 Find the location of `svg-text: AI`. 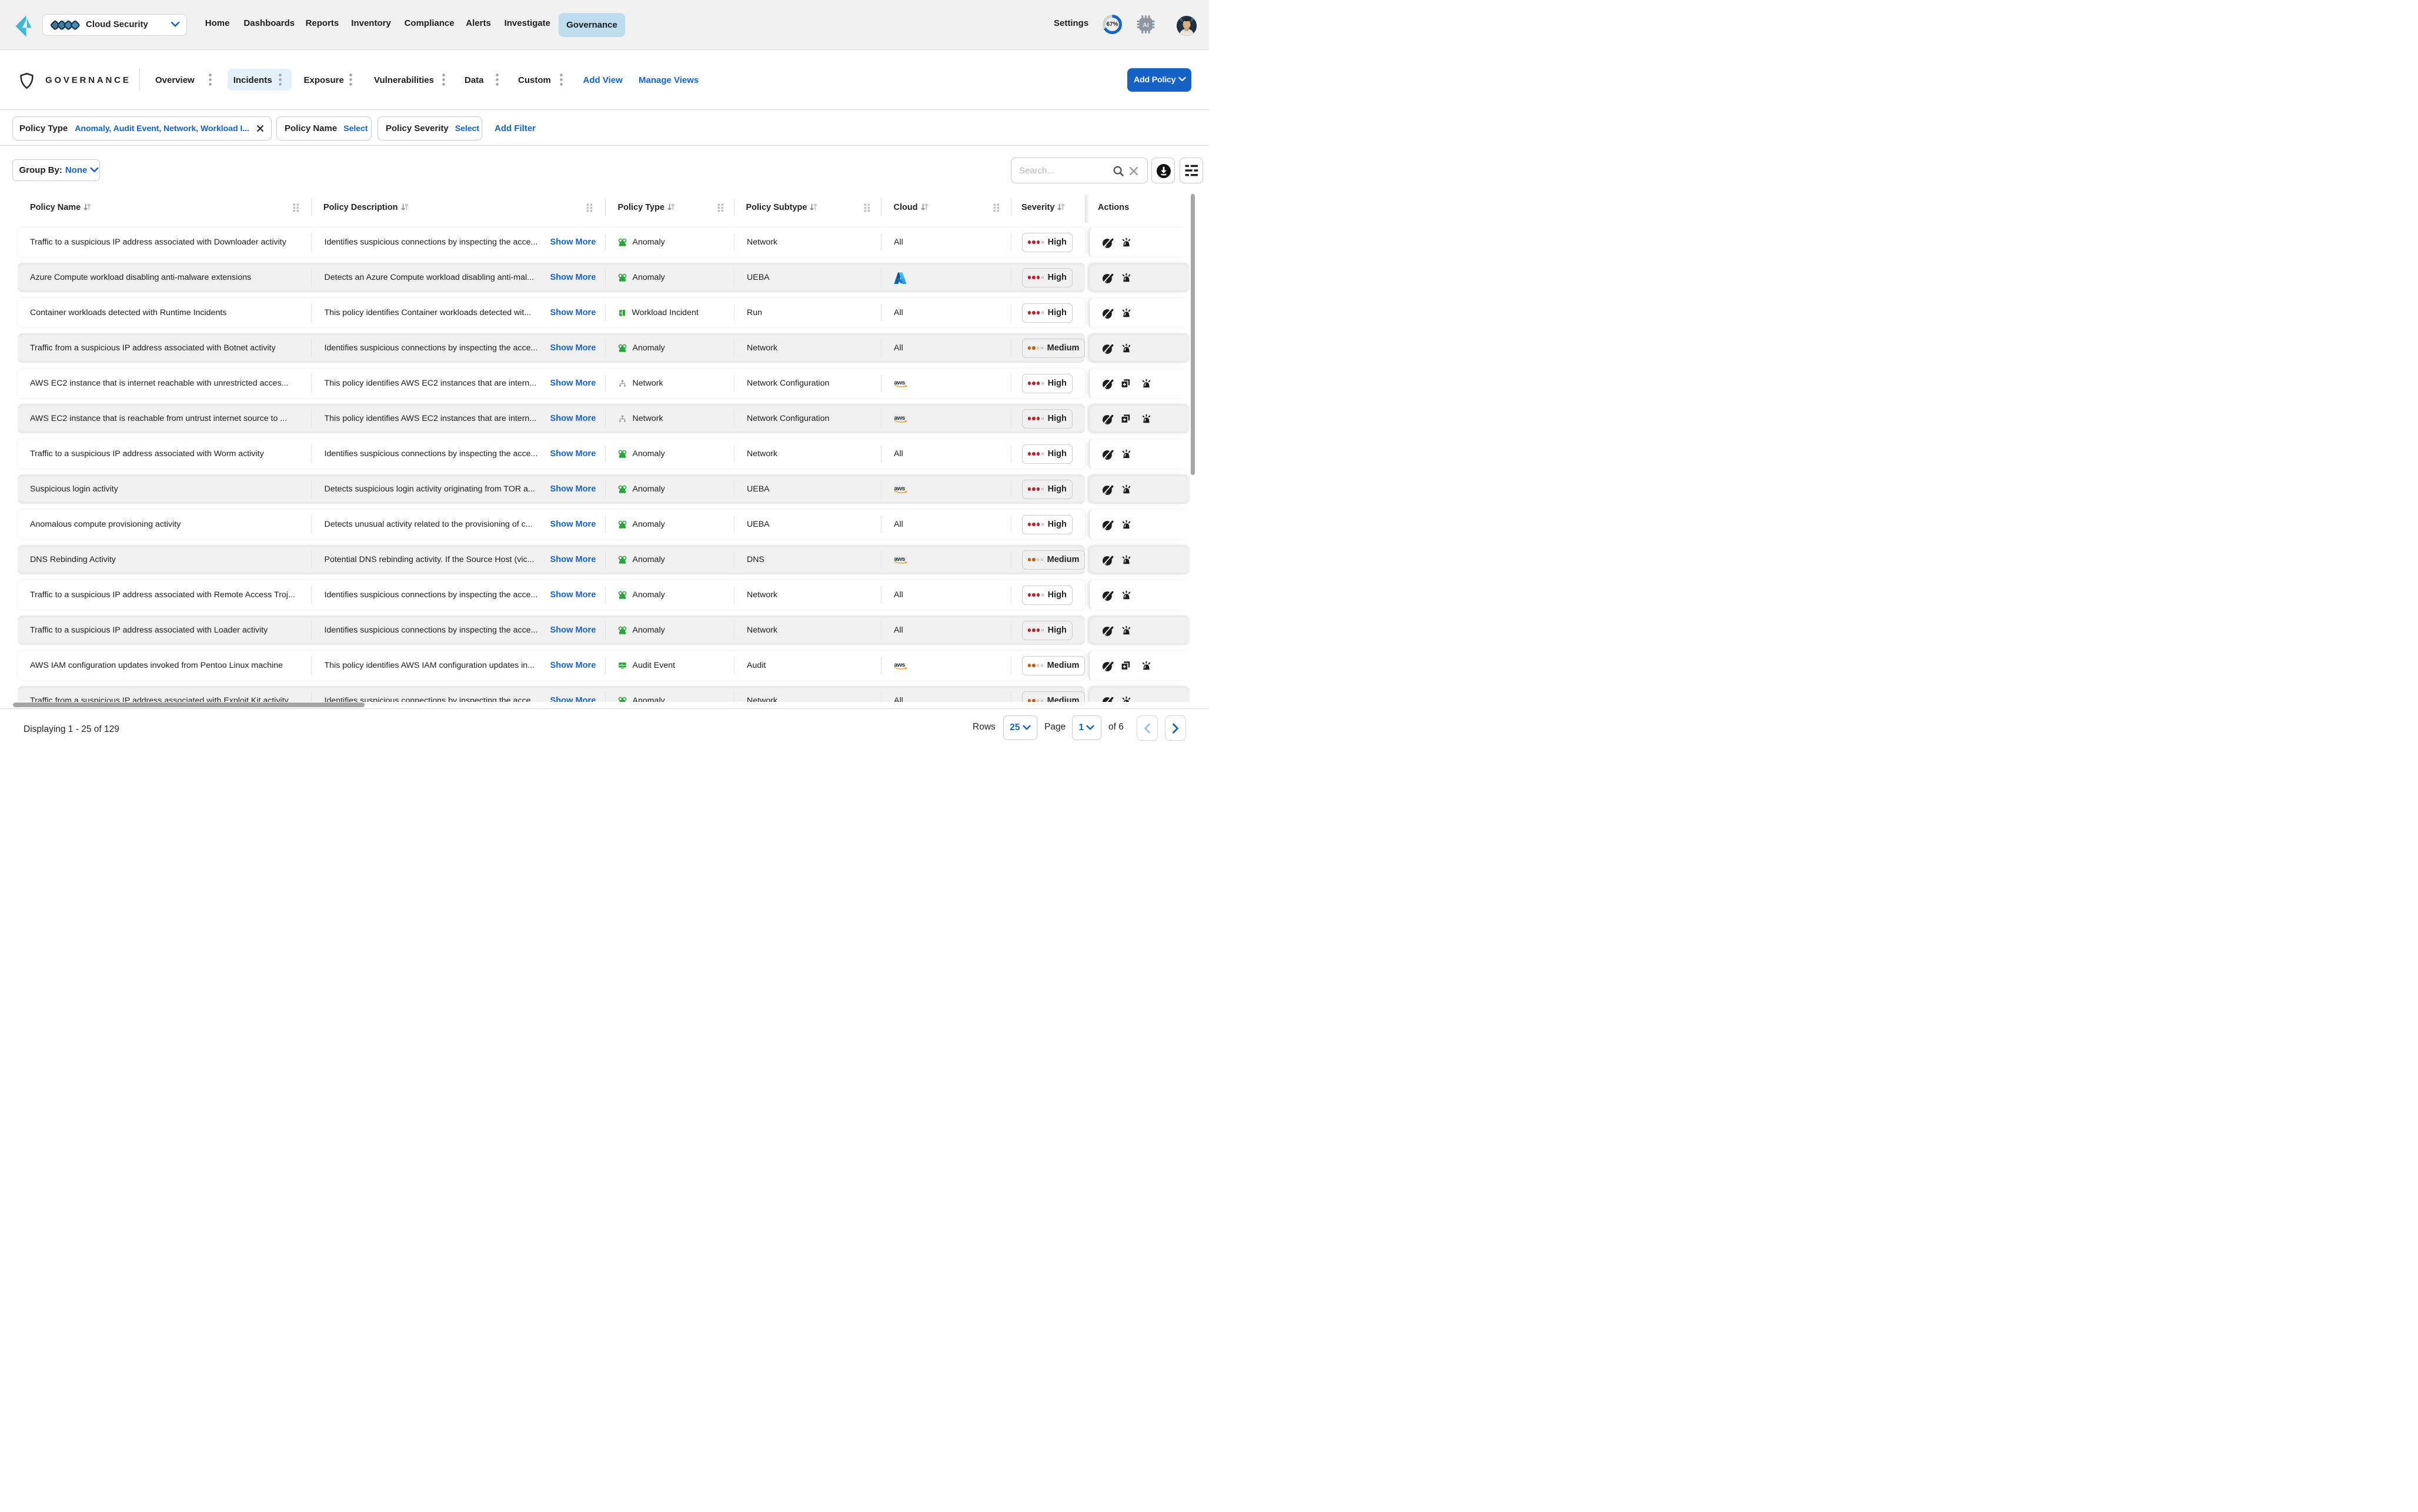

svg-text: AI is located at coordinates (1146, 26).